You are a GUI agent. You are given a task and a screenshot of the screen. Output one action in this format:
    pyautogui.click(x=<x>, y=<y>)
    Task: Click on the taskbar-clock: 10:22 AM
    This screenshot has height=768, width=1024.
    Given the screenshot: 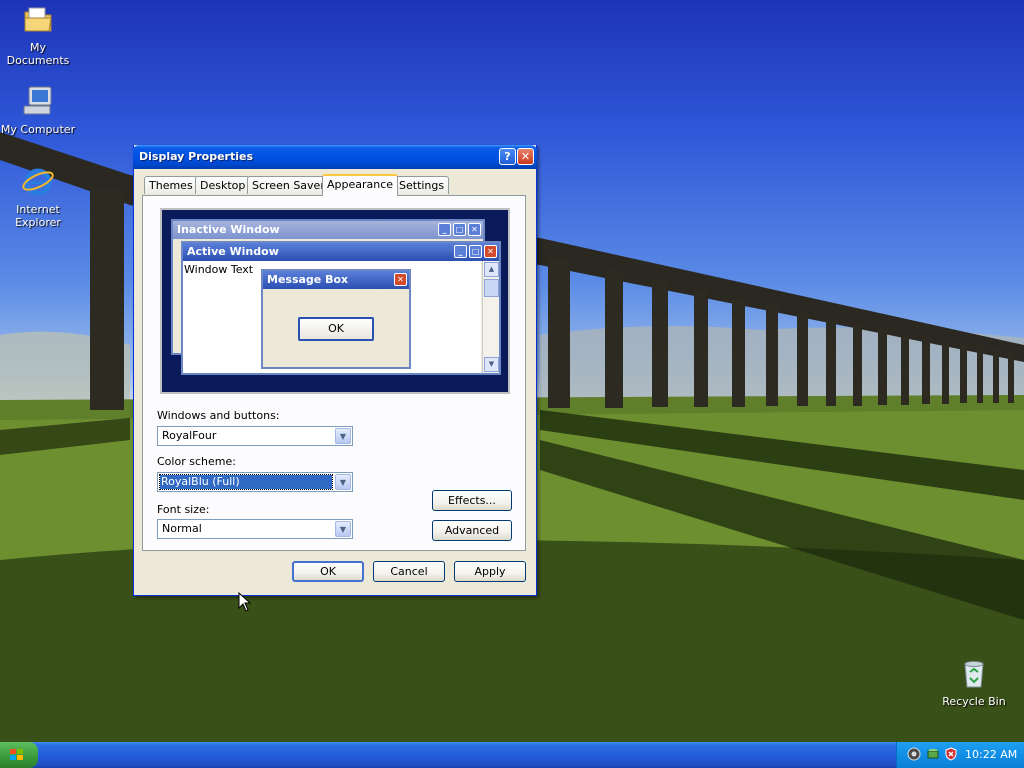 What is the action you would take?
    pyautogui.click(x=991, y=754)
    